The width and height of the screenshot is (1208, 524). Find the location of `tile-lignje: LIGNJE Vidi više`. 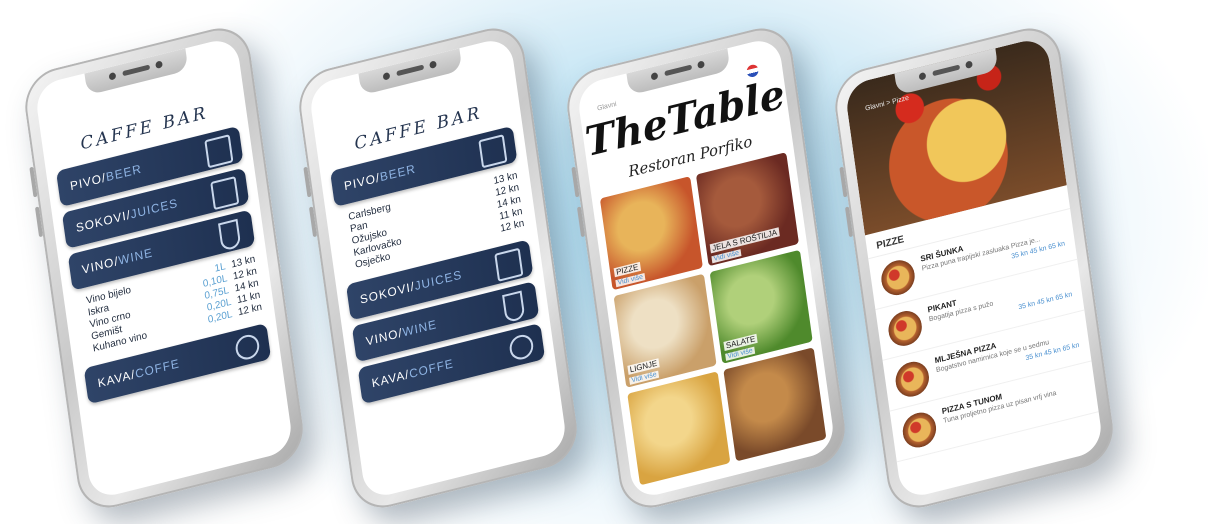

tile-lignje: LIGNJE Vidi više is located at coordinates (665, 330).